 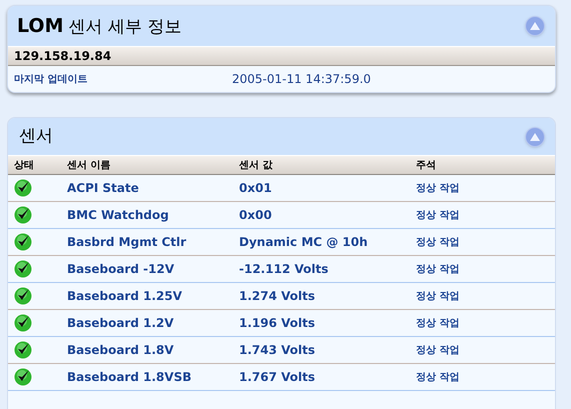 What do you see at coordinates (125, 296) in the screenshot?
I see `sensor-name: Baseboard 1.25V` at bounding box center [125, 296].